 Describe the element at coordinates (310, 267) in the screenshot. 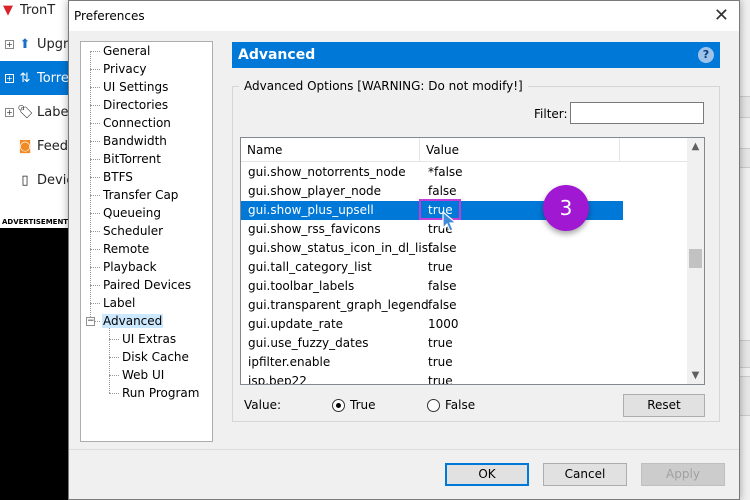

I see `option-name: gui.tall_category_list` at that location.